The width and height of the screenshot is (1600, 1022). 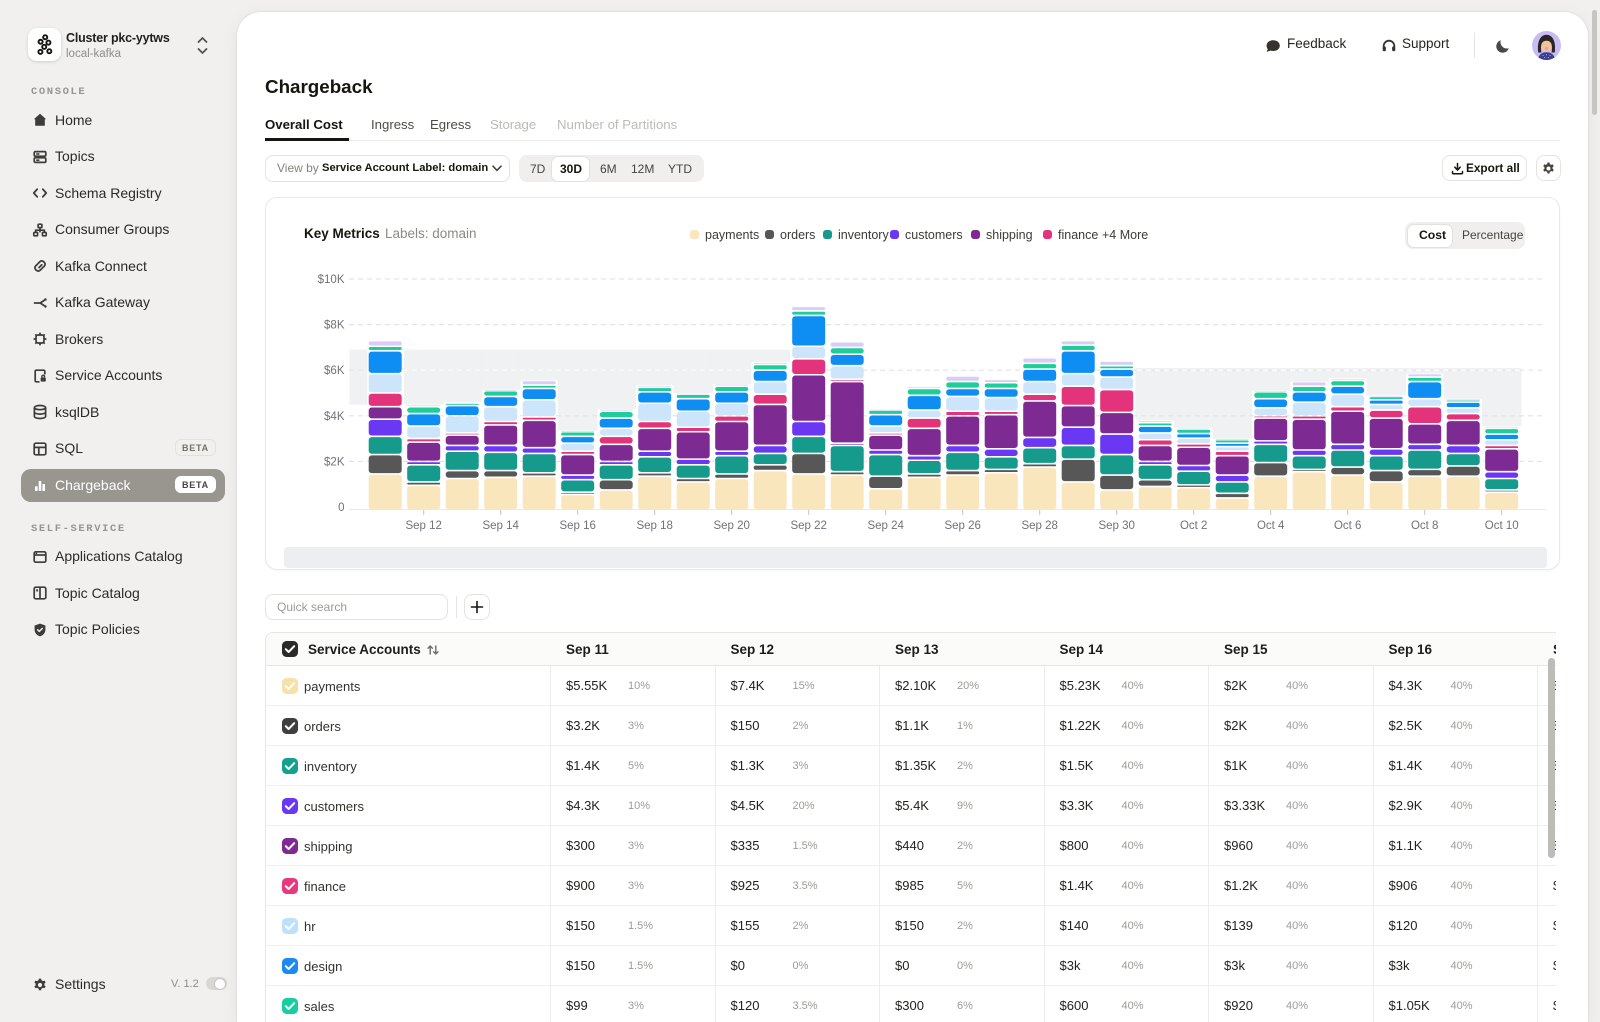 What do you see at coordinates (500, 526) in the screenshot?
I see `svg-text: Sep 14` at bounding box center [500, 526].